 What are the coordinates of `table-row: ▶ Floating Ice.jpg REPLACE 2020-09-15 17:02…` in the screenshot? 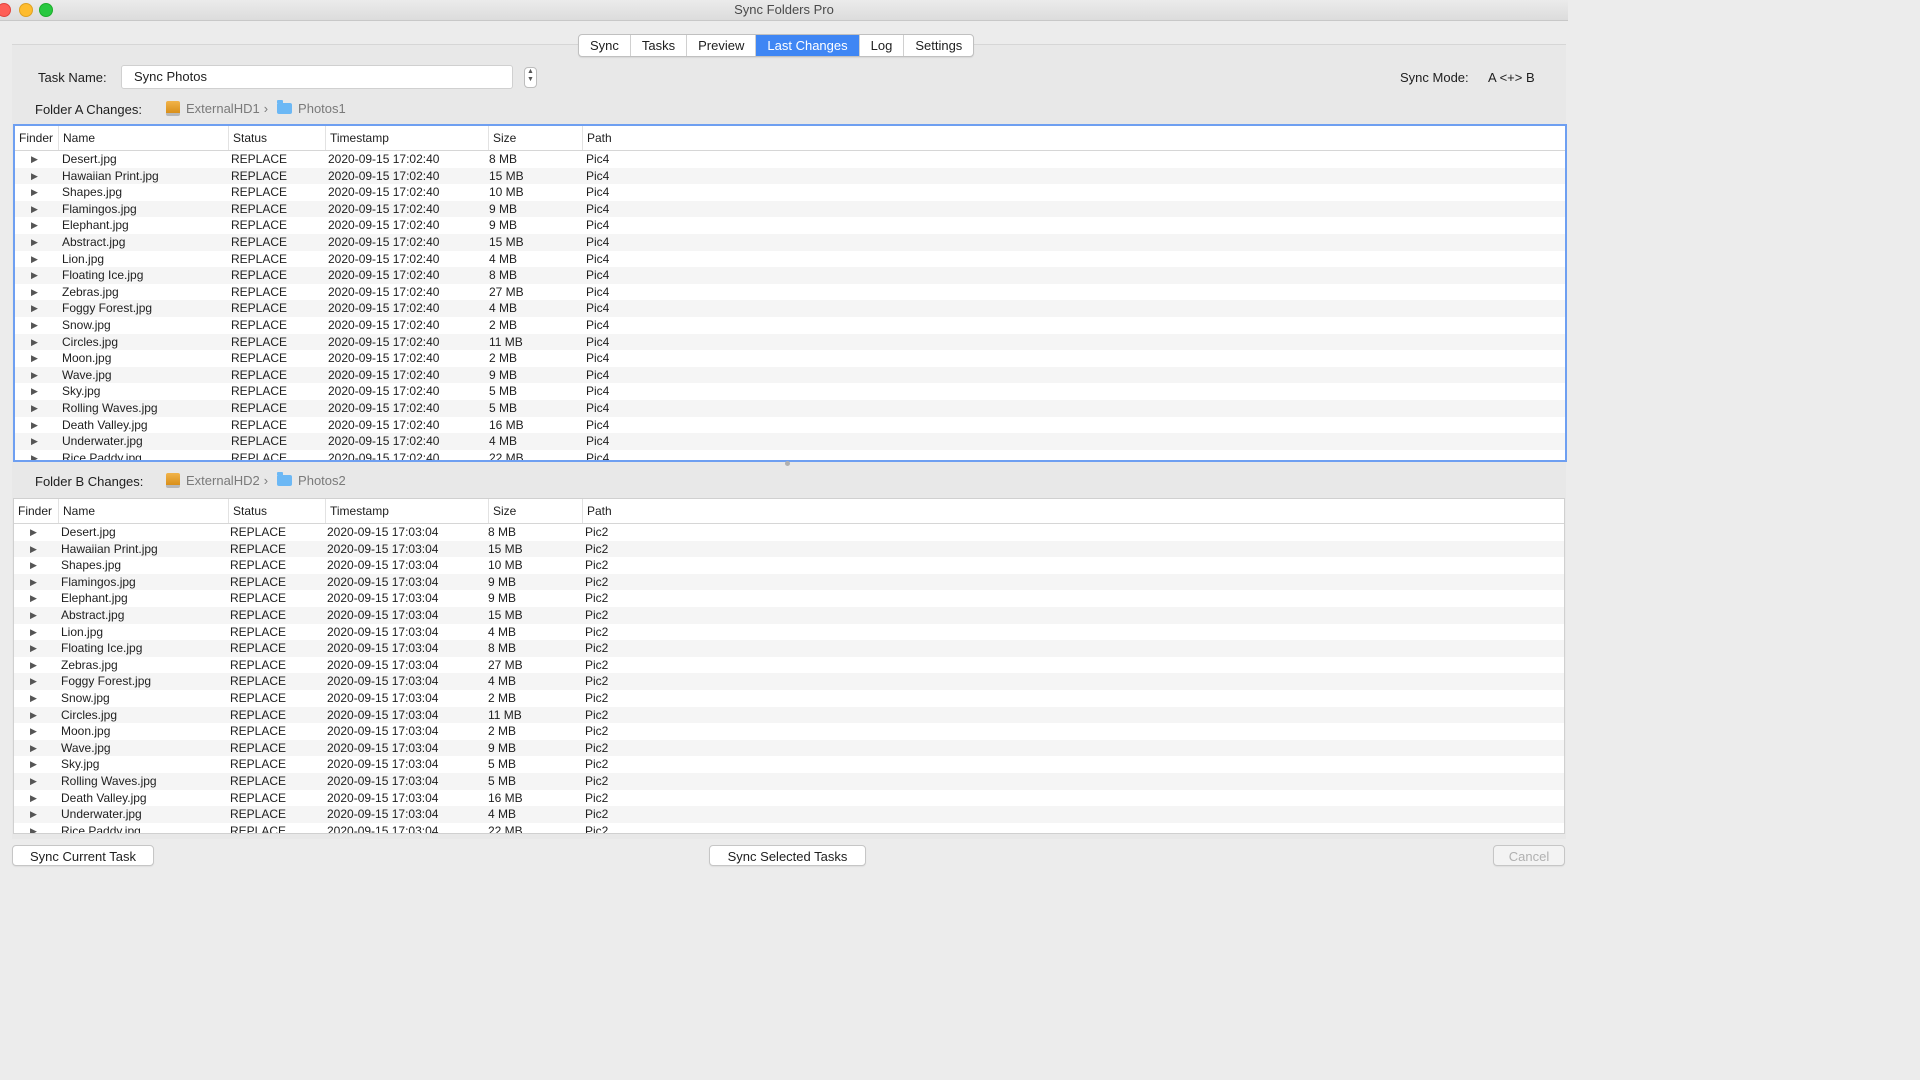 It's located at (790, 275).